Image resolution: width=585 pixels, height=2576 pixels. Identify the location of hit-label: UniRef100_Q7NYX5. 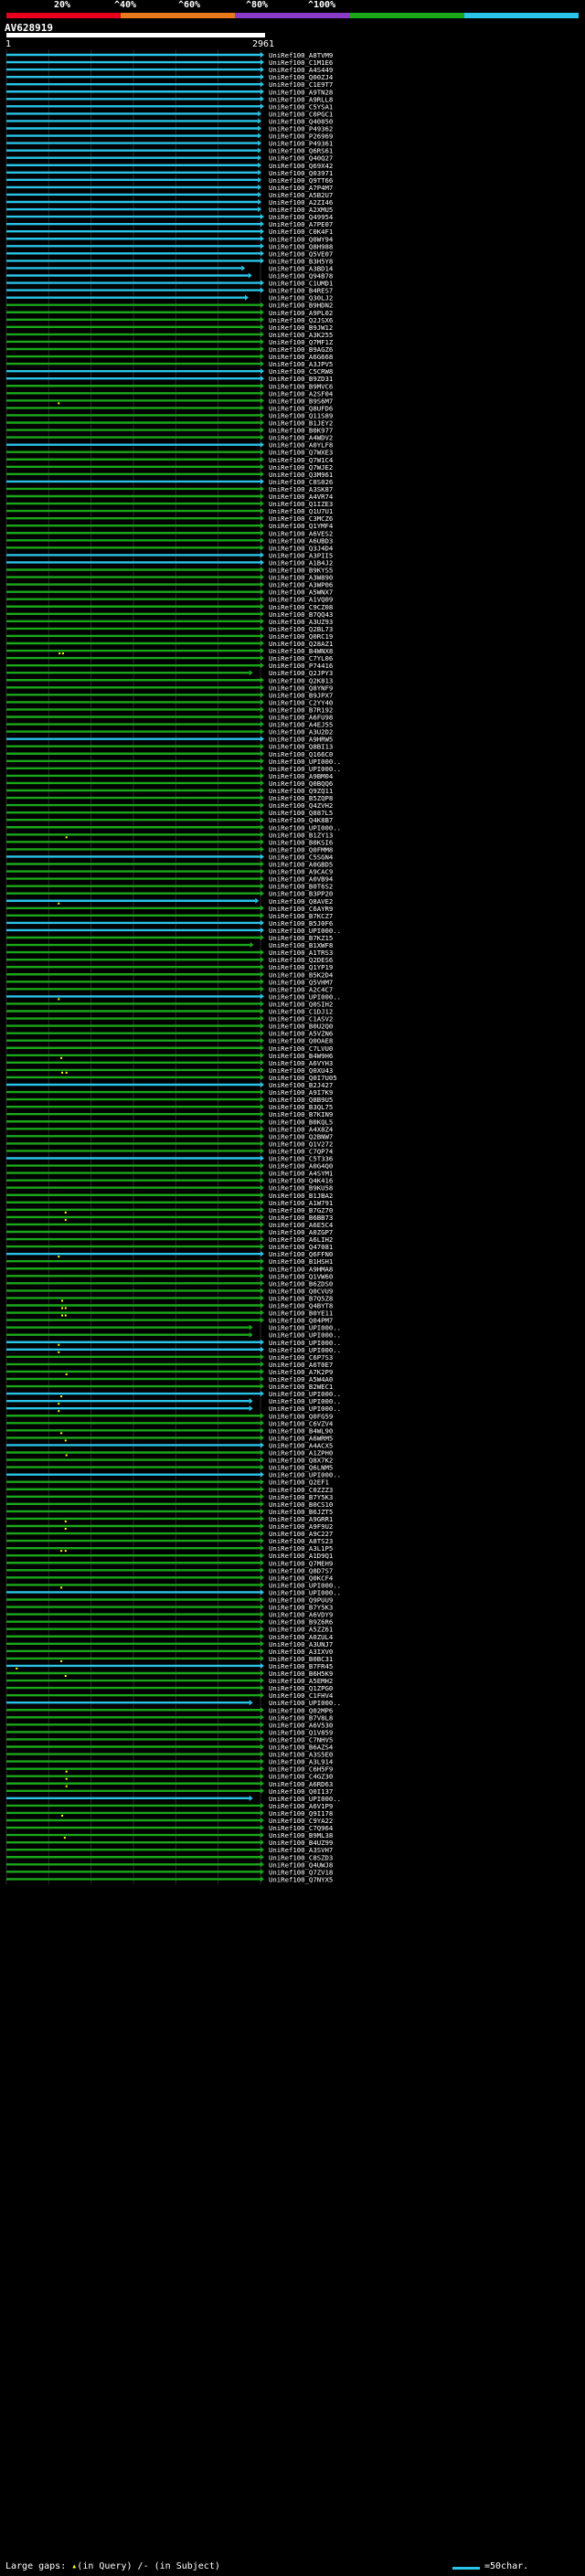
(301, 1879).